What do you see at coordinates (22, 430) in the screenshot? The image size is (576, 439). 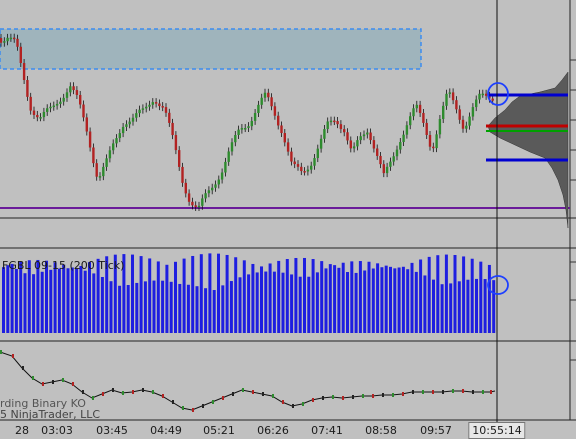 I see `time-tick: 28` at bounding box center [22, 430].